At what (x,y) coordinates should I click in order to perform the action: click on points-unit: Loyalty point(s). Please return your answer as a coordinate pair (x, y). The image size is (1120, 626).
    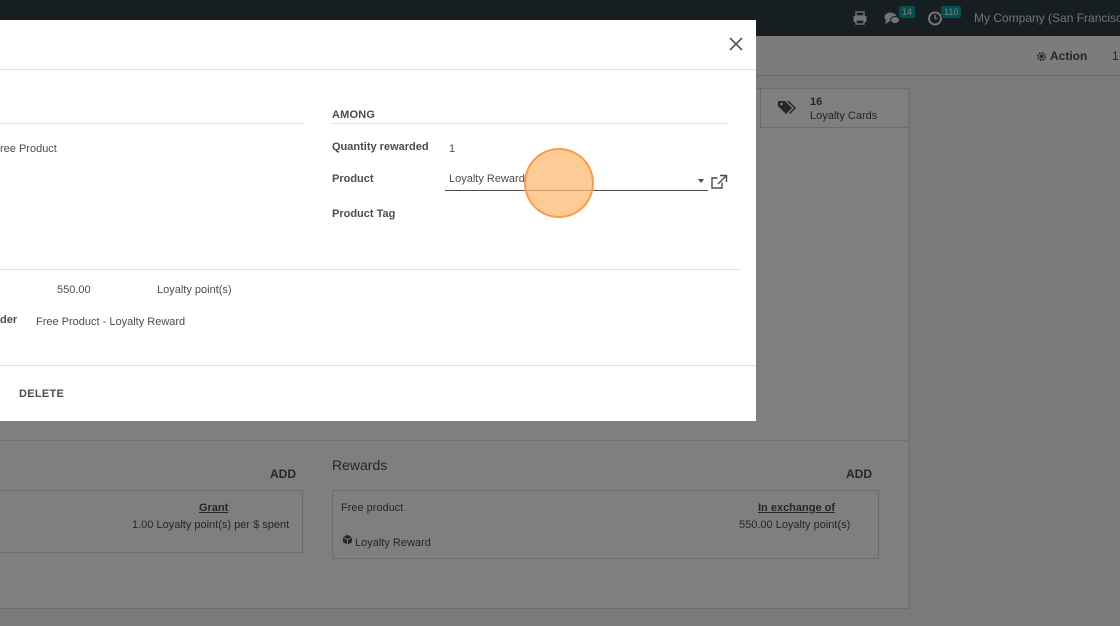
    Looking at the image, I should click on (194, 290).